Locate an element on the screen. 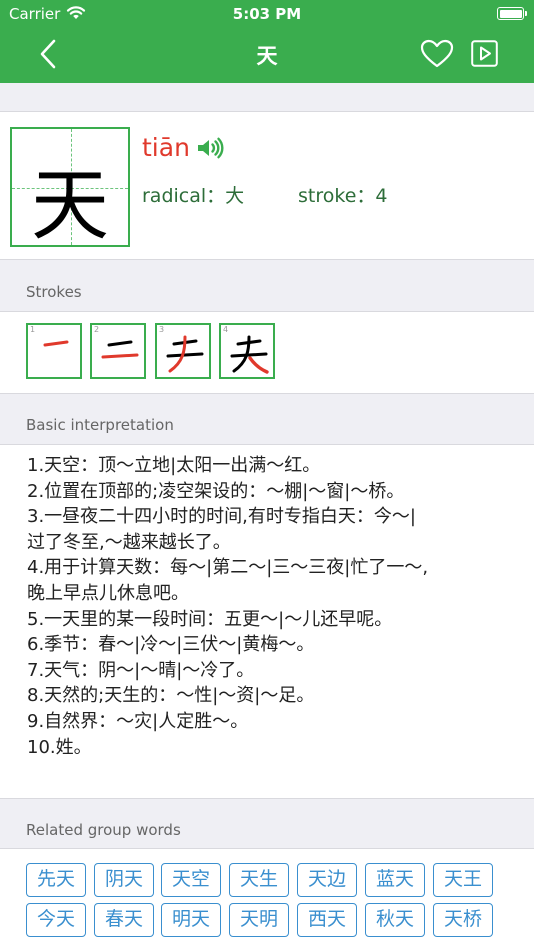 The image size is (534, 950). heart-icon is located at coordinates (437, 54).